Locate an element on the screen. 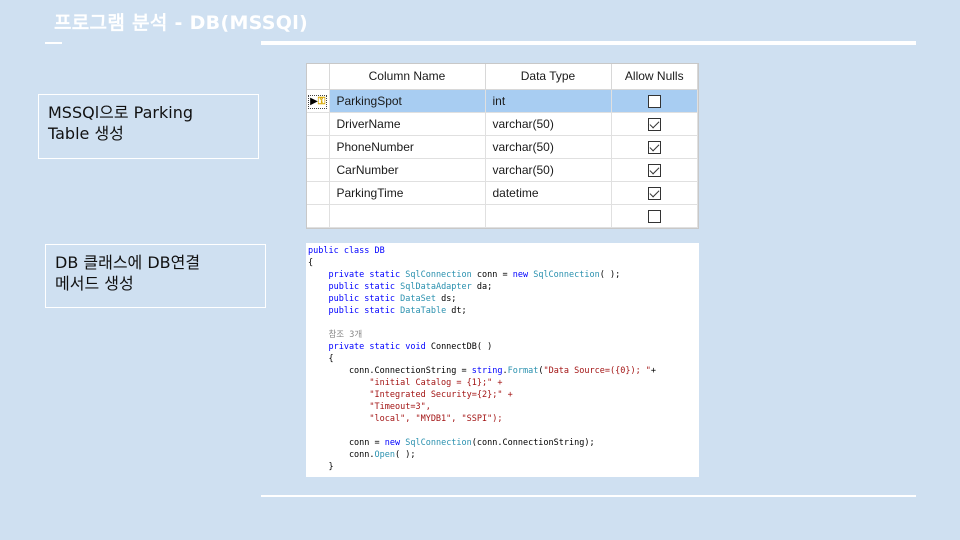 The width and height of the screenshot is (960, 540). code-text: ConnectDB( ) is located at coordinates (461, 347).